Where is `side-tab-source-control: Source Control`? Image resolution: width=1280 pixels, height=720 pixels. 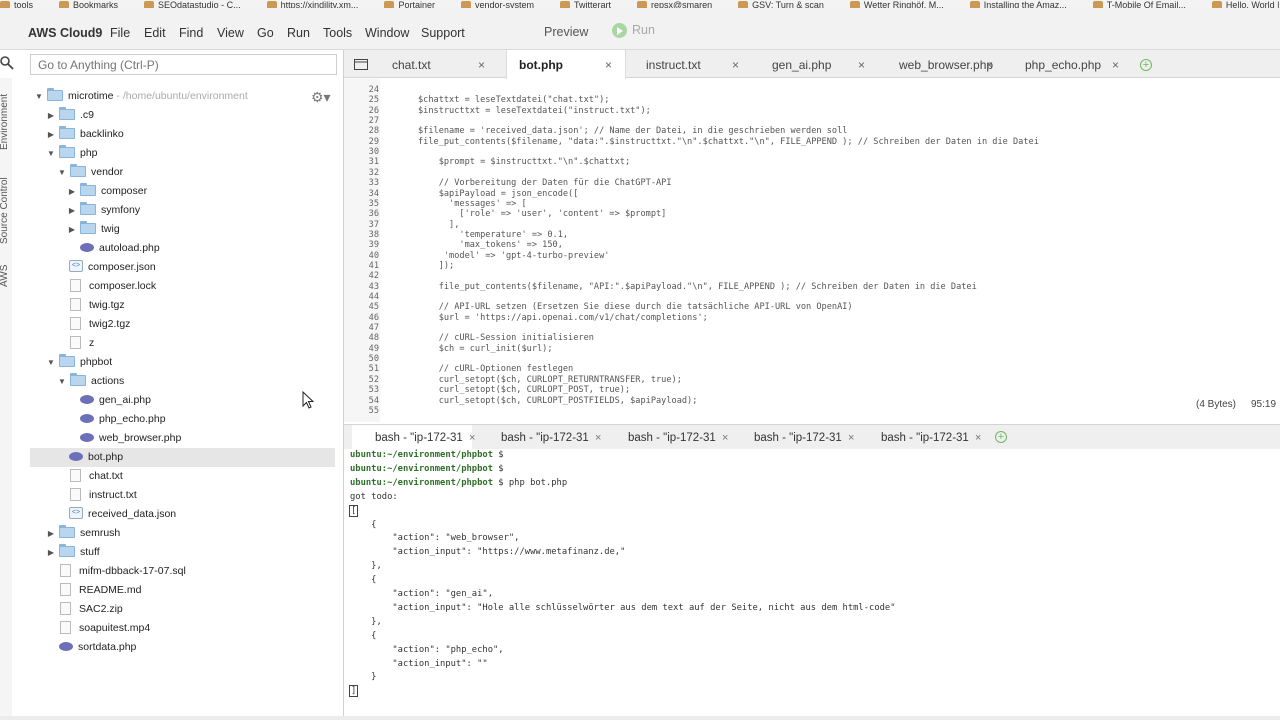
side-tab-source-control: Source Control is located at coordinates (5, 210).